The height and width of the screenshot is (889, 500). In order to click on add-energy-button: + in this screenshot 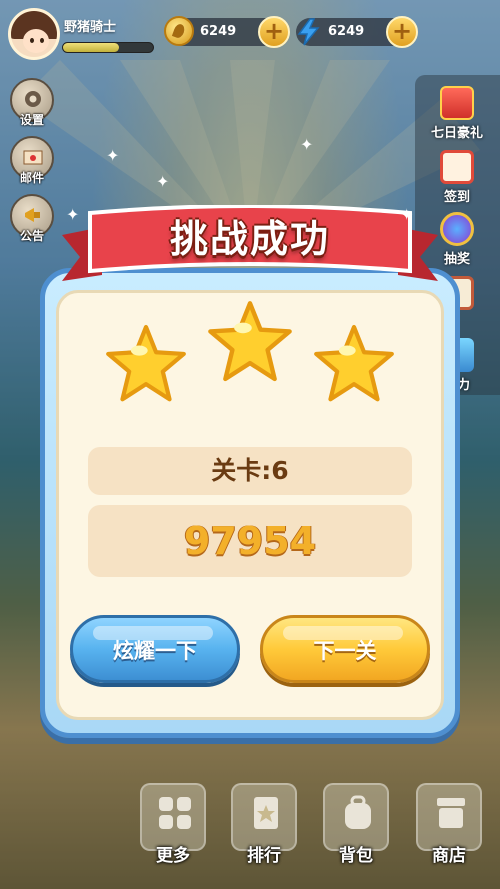, I will do `click(402, 32)`.